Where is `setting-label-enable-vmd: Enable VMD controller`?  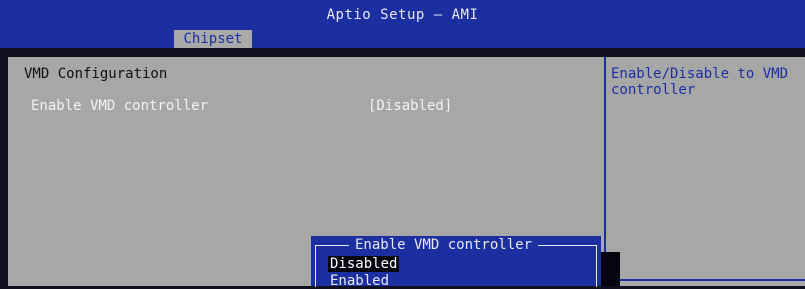
setting-label-enable-vmd: Enable VMD controller is located at coordinates (119, 106).